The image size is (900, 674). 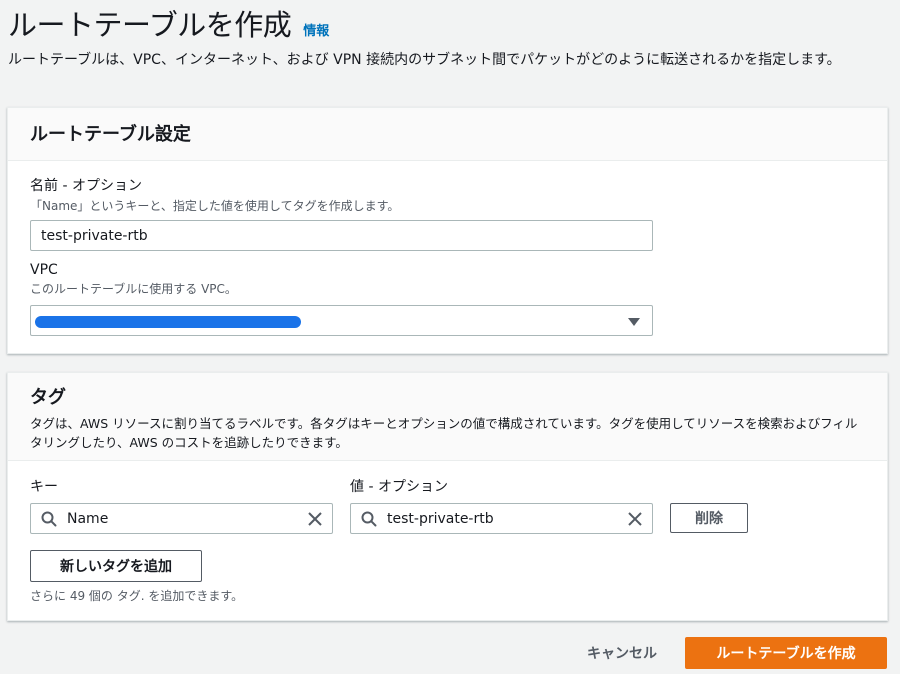 What do you see at coordinates (88, 518) in the screenshot?
I see `tag-key-value: Name` at bounding box center [88, 518].